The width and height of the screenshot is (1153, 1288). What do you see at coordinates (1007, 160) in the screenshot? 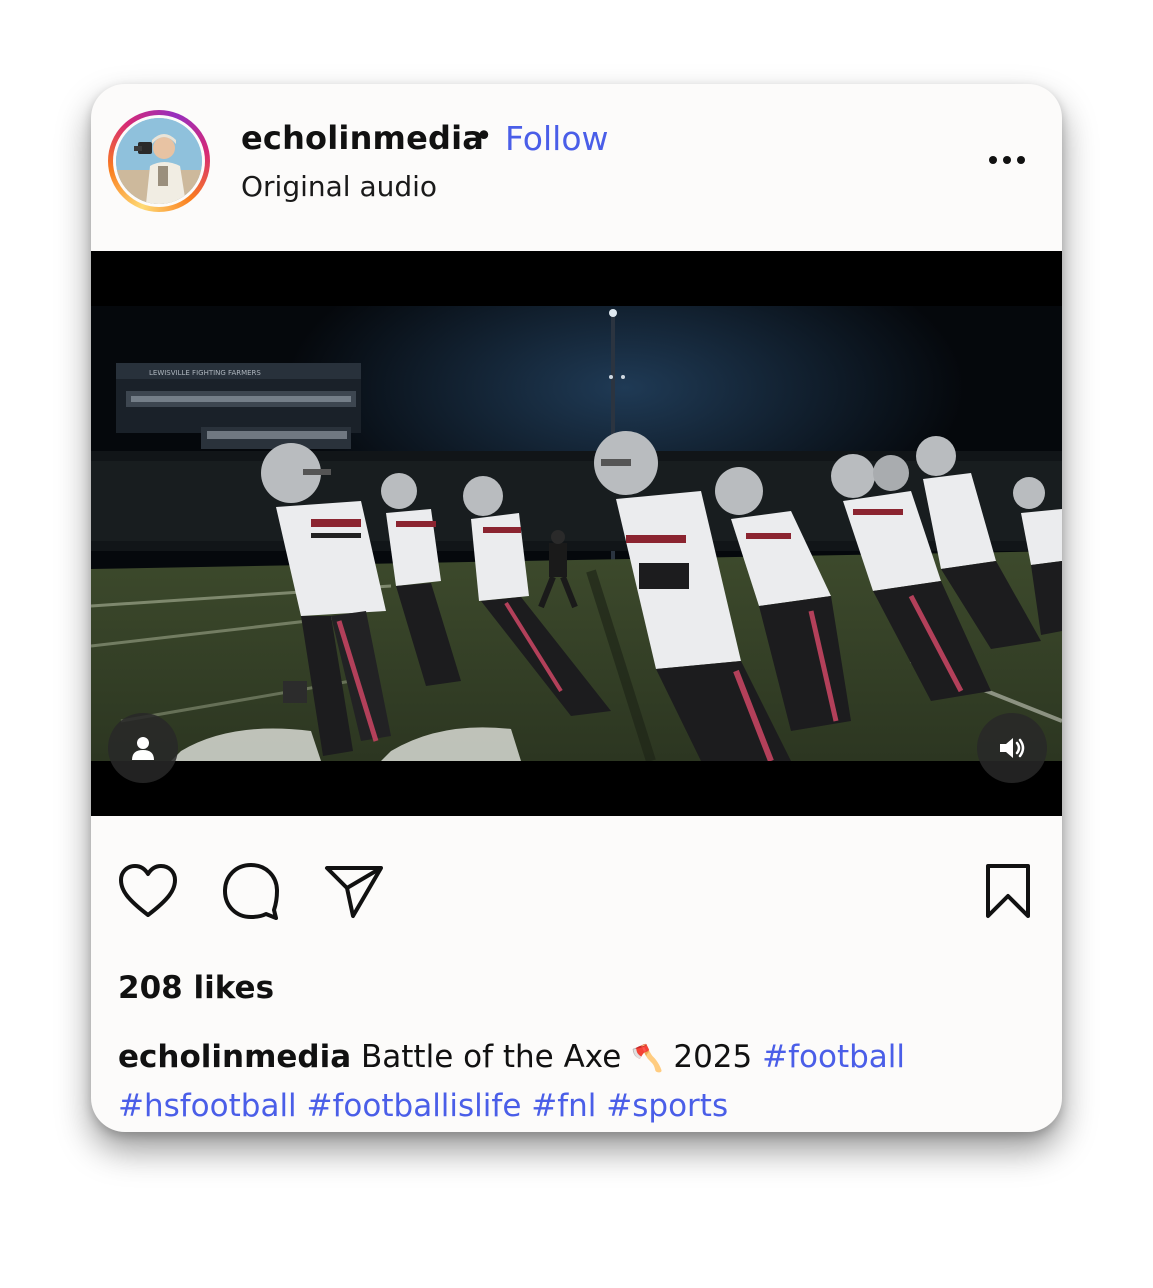
I see `more-options-icon` at bounding box center [1007, 160].